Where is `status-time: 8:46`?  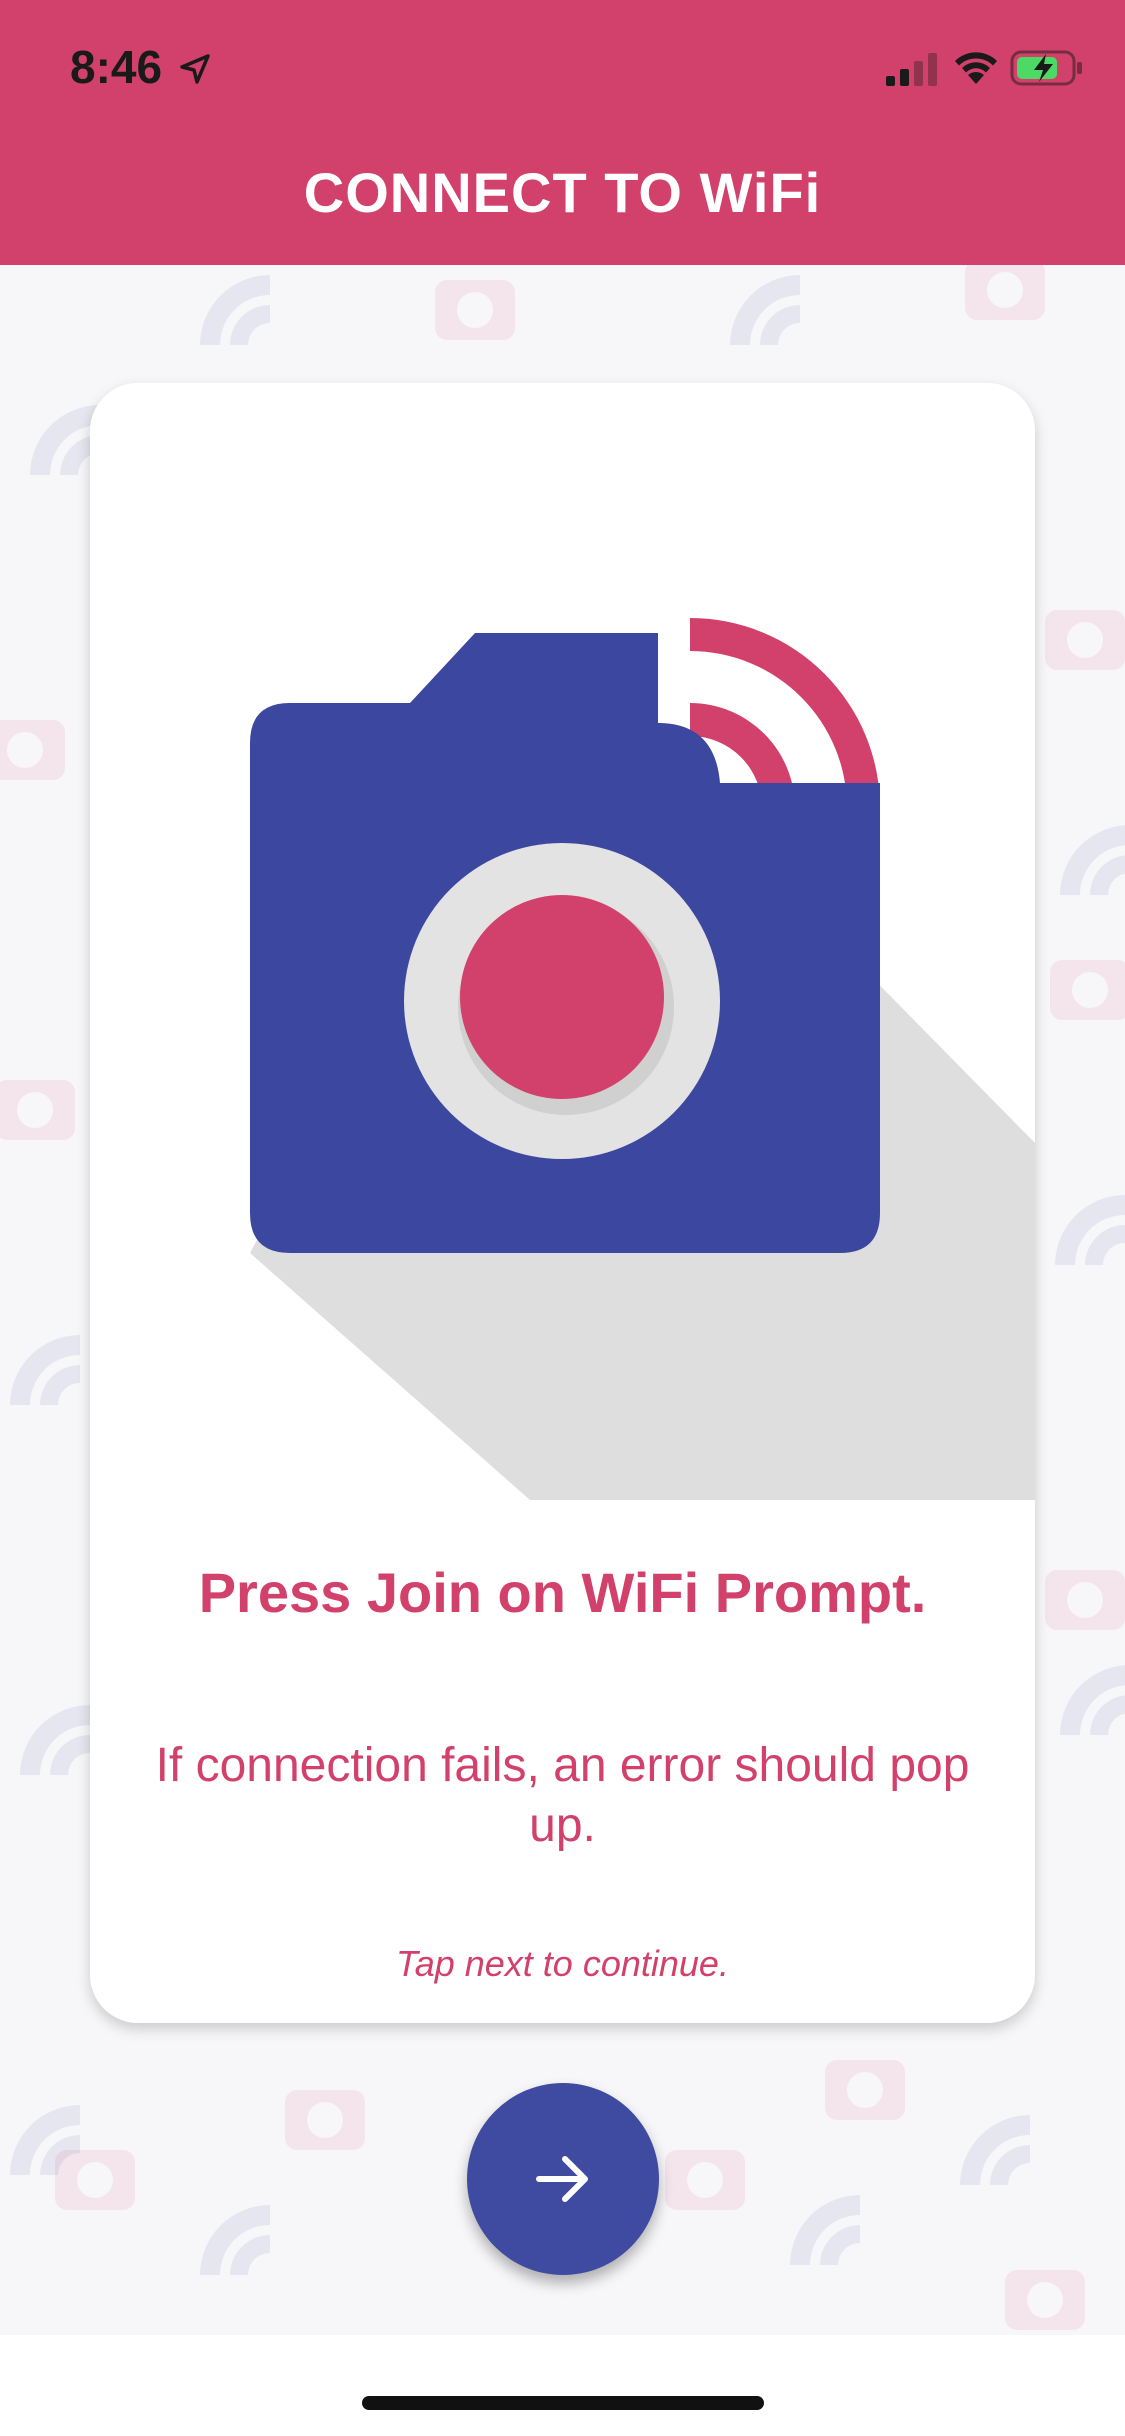
status-time: 8:46 is located at coordinates (116, 67).